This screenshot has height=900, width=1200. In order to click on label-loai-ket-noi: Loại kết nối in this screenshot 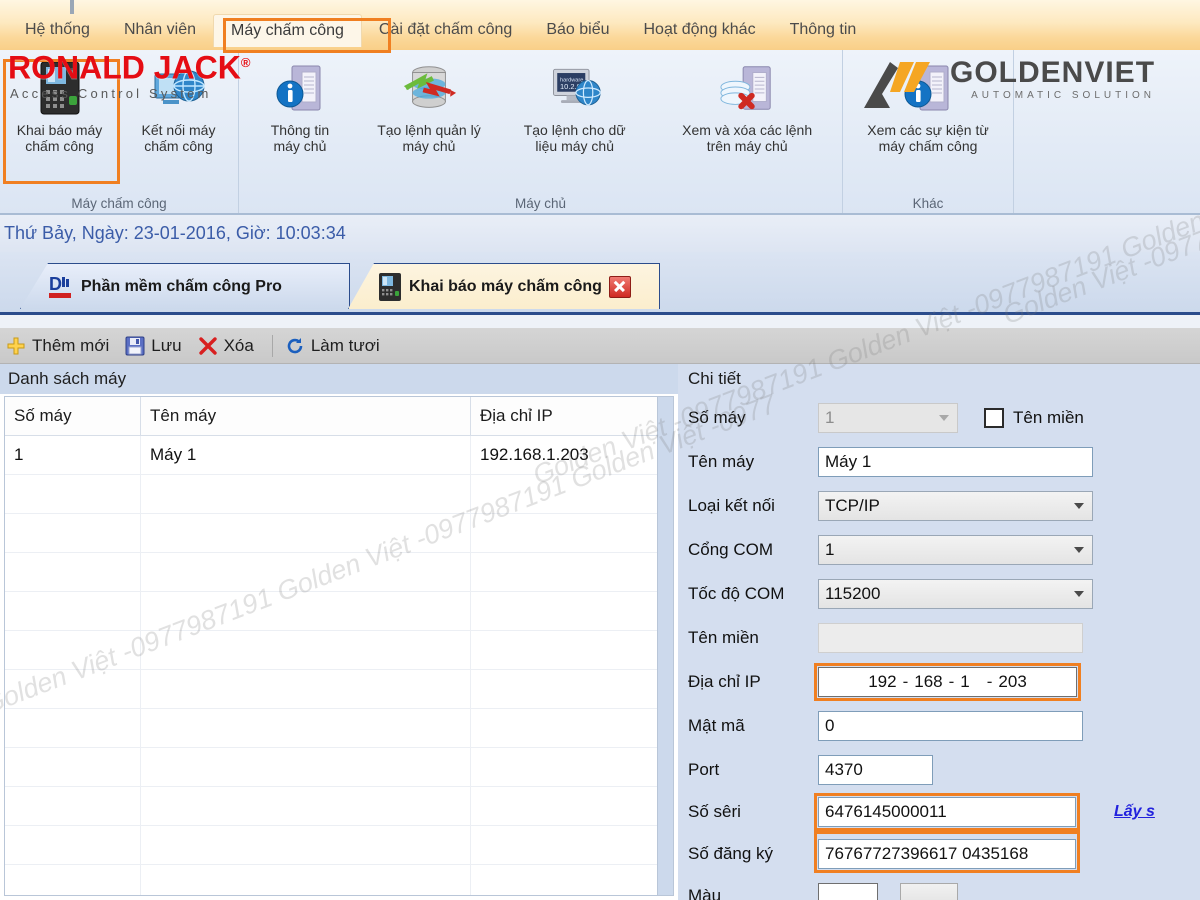, I will do `click(731, 505)`.